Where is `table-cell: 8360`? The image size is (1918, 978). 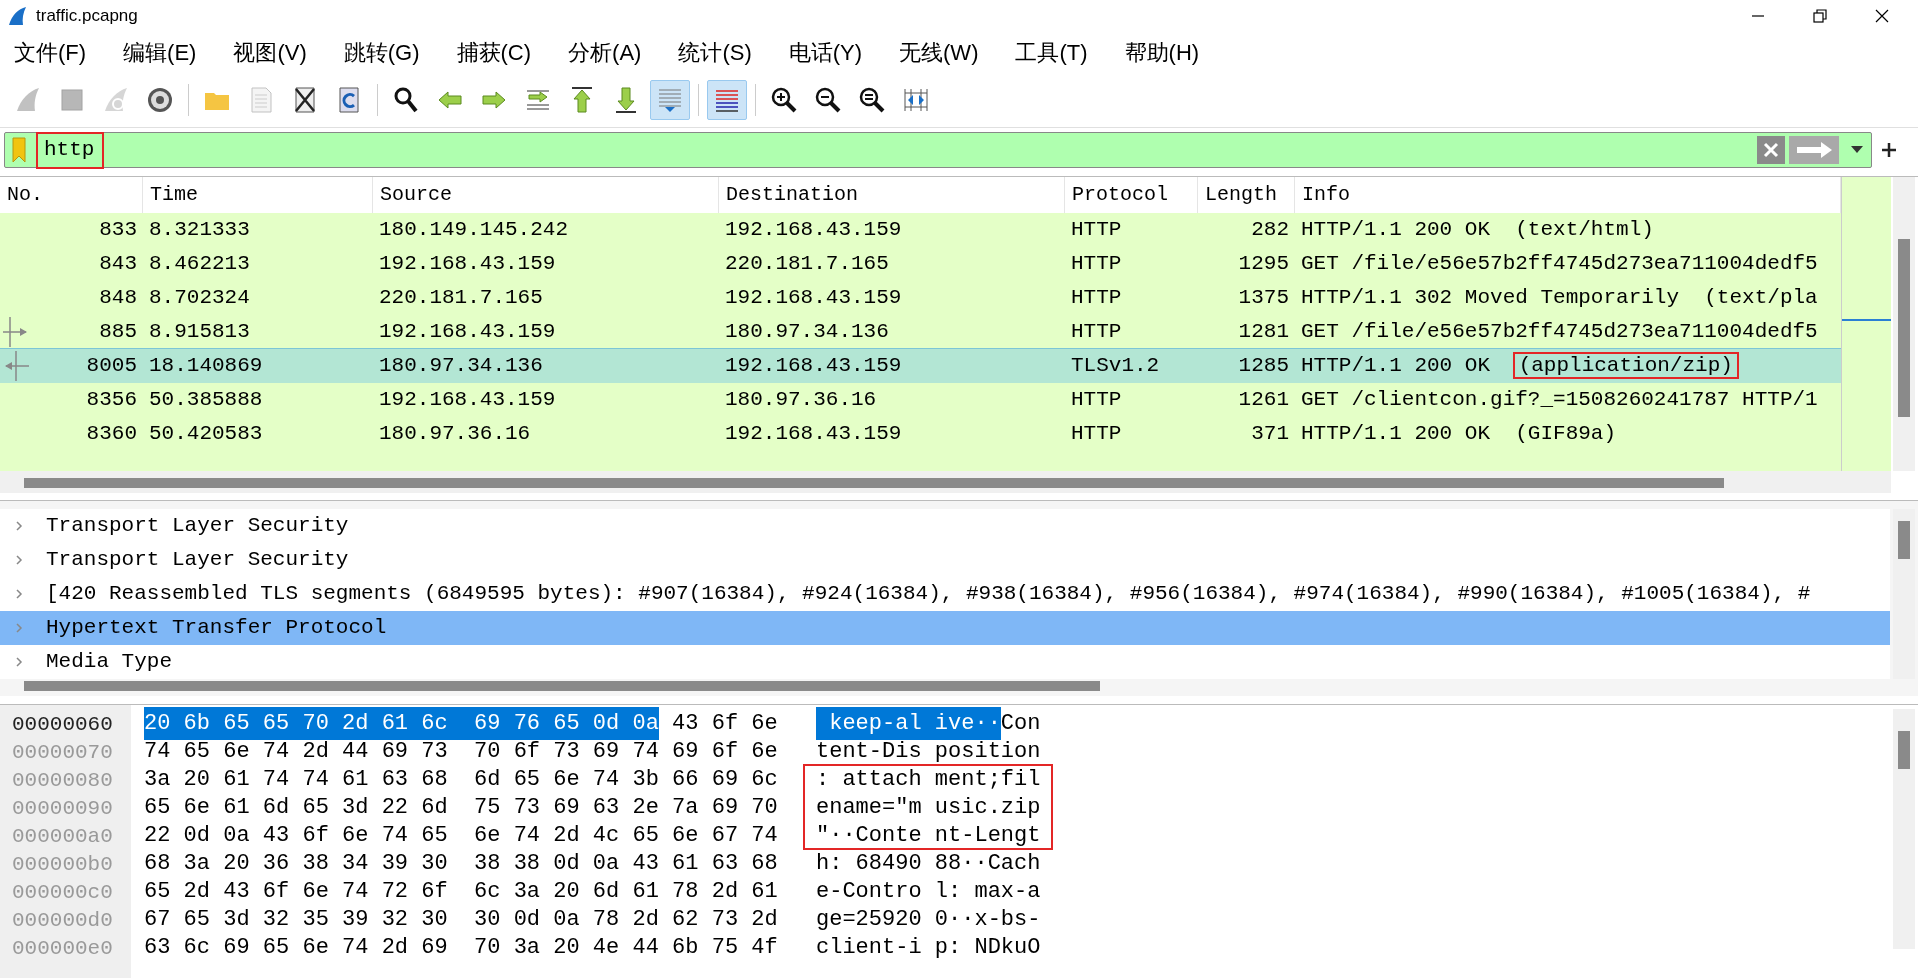 table-cell: 8360 is located at coordinates (111, 434).